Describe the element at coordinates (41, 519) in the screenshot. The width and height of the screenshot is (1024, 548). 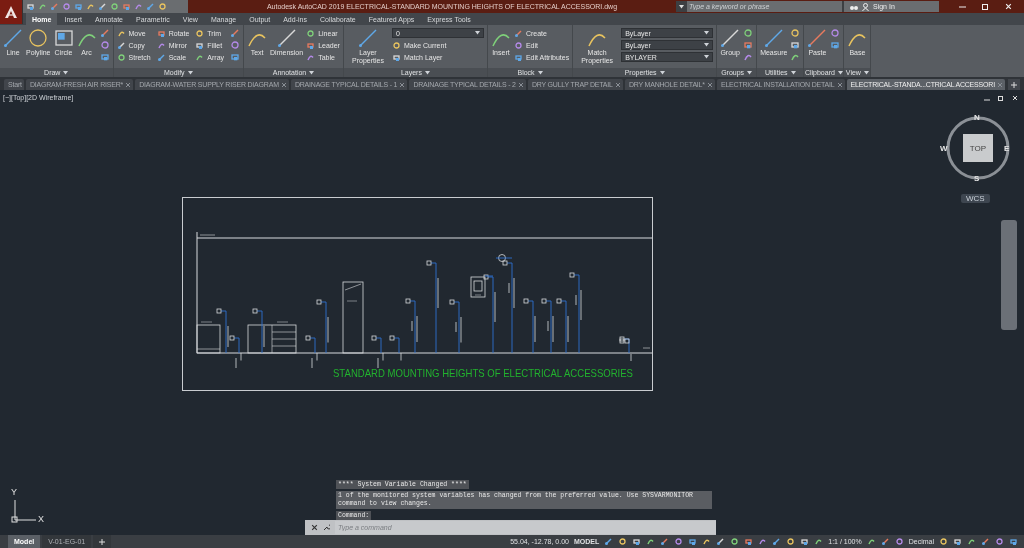
I see `x-axis-label: X` at that location.